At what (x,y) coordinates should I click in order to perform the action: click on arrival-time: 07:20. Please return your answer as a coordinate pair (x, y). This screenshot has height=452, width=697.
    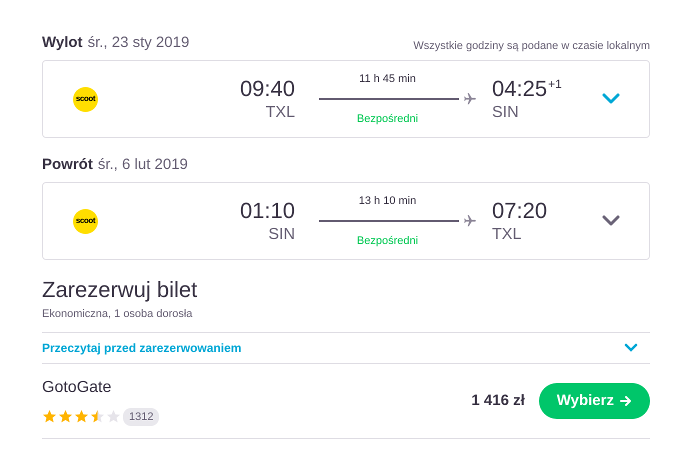
    Looking at the image, I should click on (520, 211).